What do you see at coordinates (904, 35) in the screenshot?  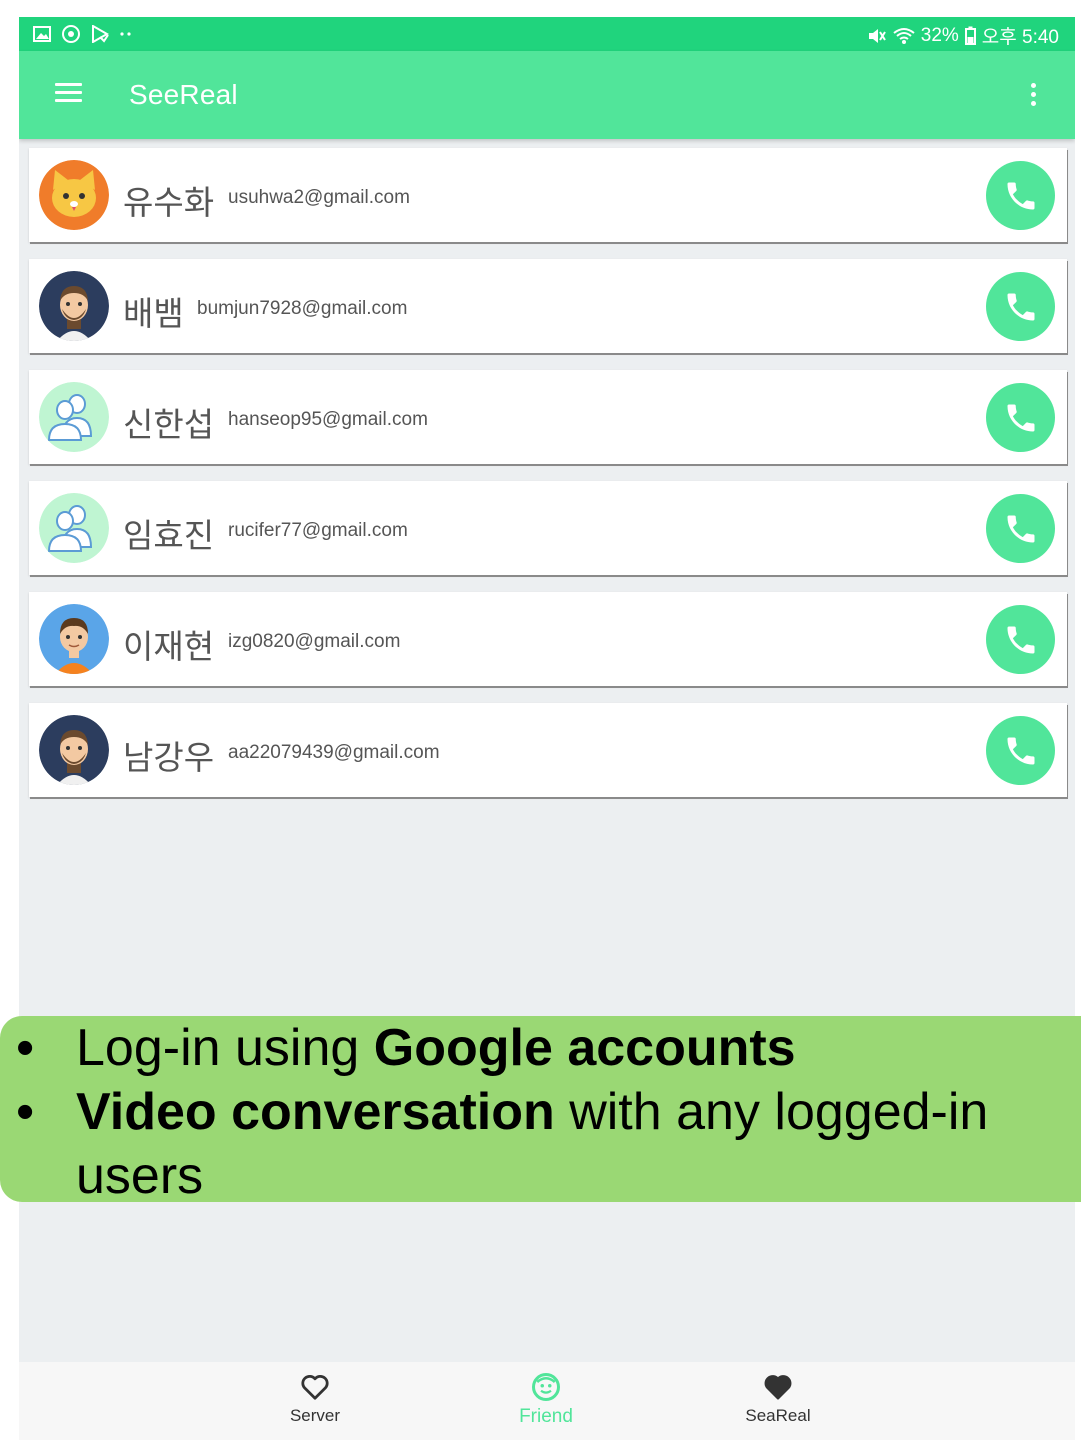 I see `wifi-icon` at bounding box center [904, 35].